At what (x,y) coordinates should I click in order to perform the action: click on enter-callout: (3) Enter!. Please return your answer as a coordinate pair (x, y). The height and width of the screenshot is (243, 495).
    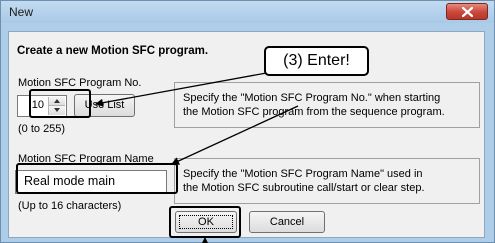
    Looking at the image, I should click on (316, 61).